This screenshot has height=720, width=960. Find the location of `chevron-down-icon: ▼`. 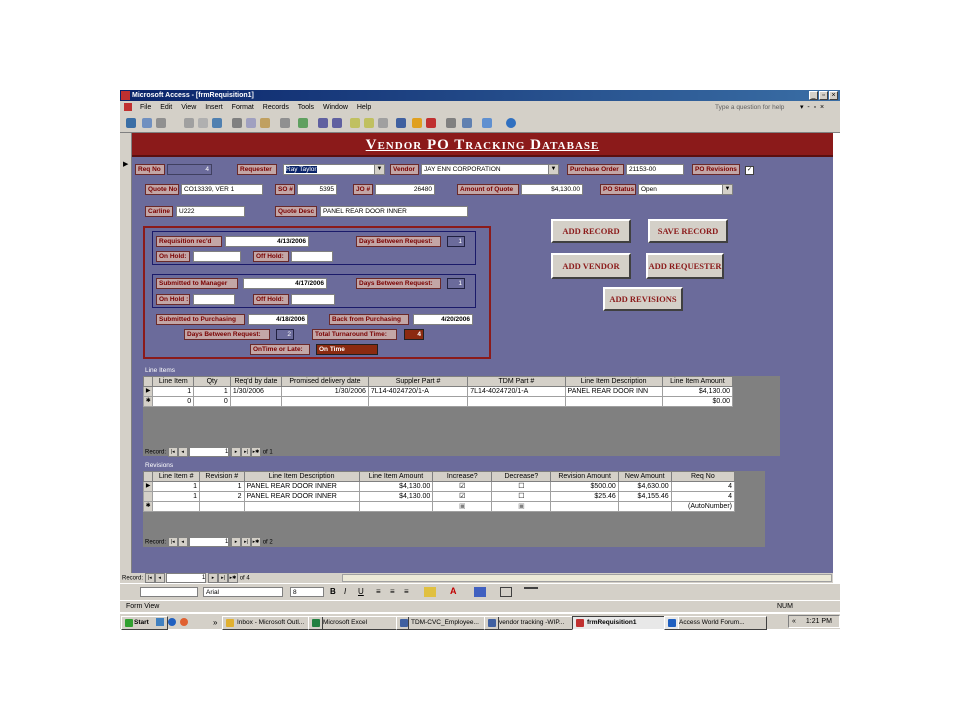

chevron-down-icon: ▼ is located at coordinates (379, 169).